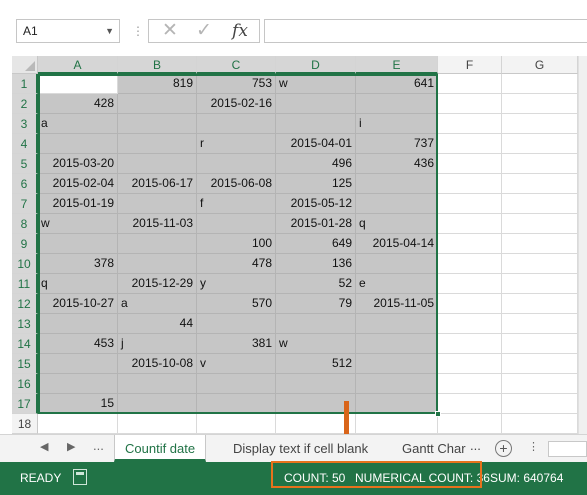 This screenshot has height=495, width=587. What do you see at coordinates (470, 65) in the screenshot?
I see `column-header-f: F` at bounding box center [470, 65].